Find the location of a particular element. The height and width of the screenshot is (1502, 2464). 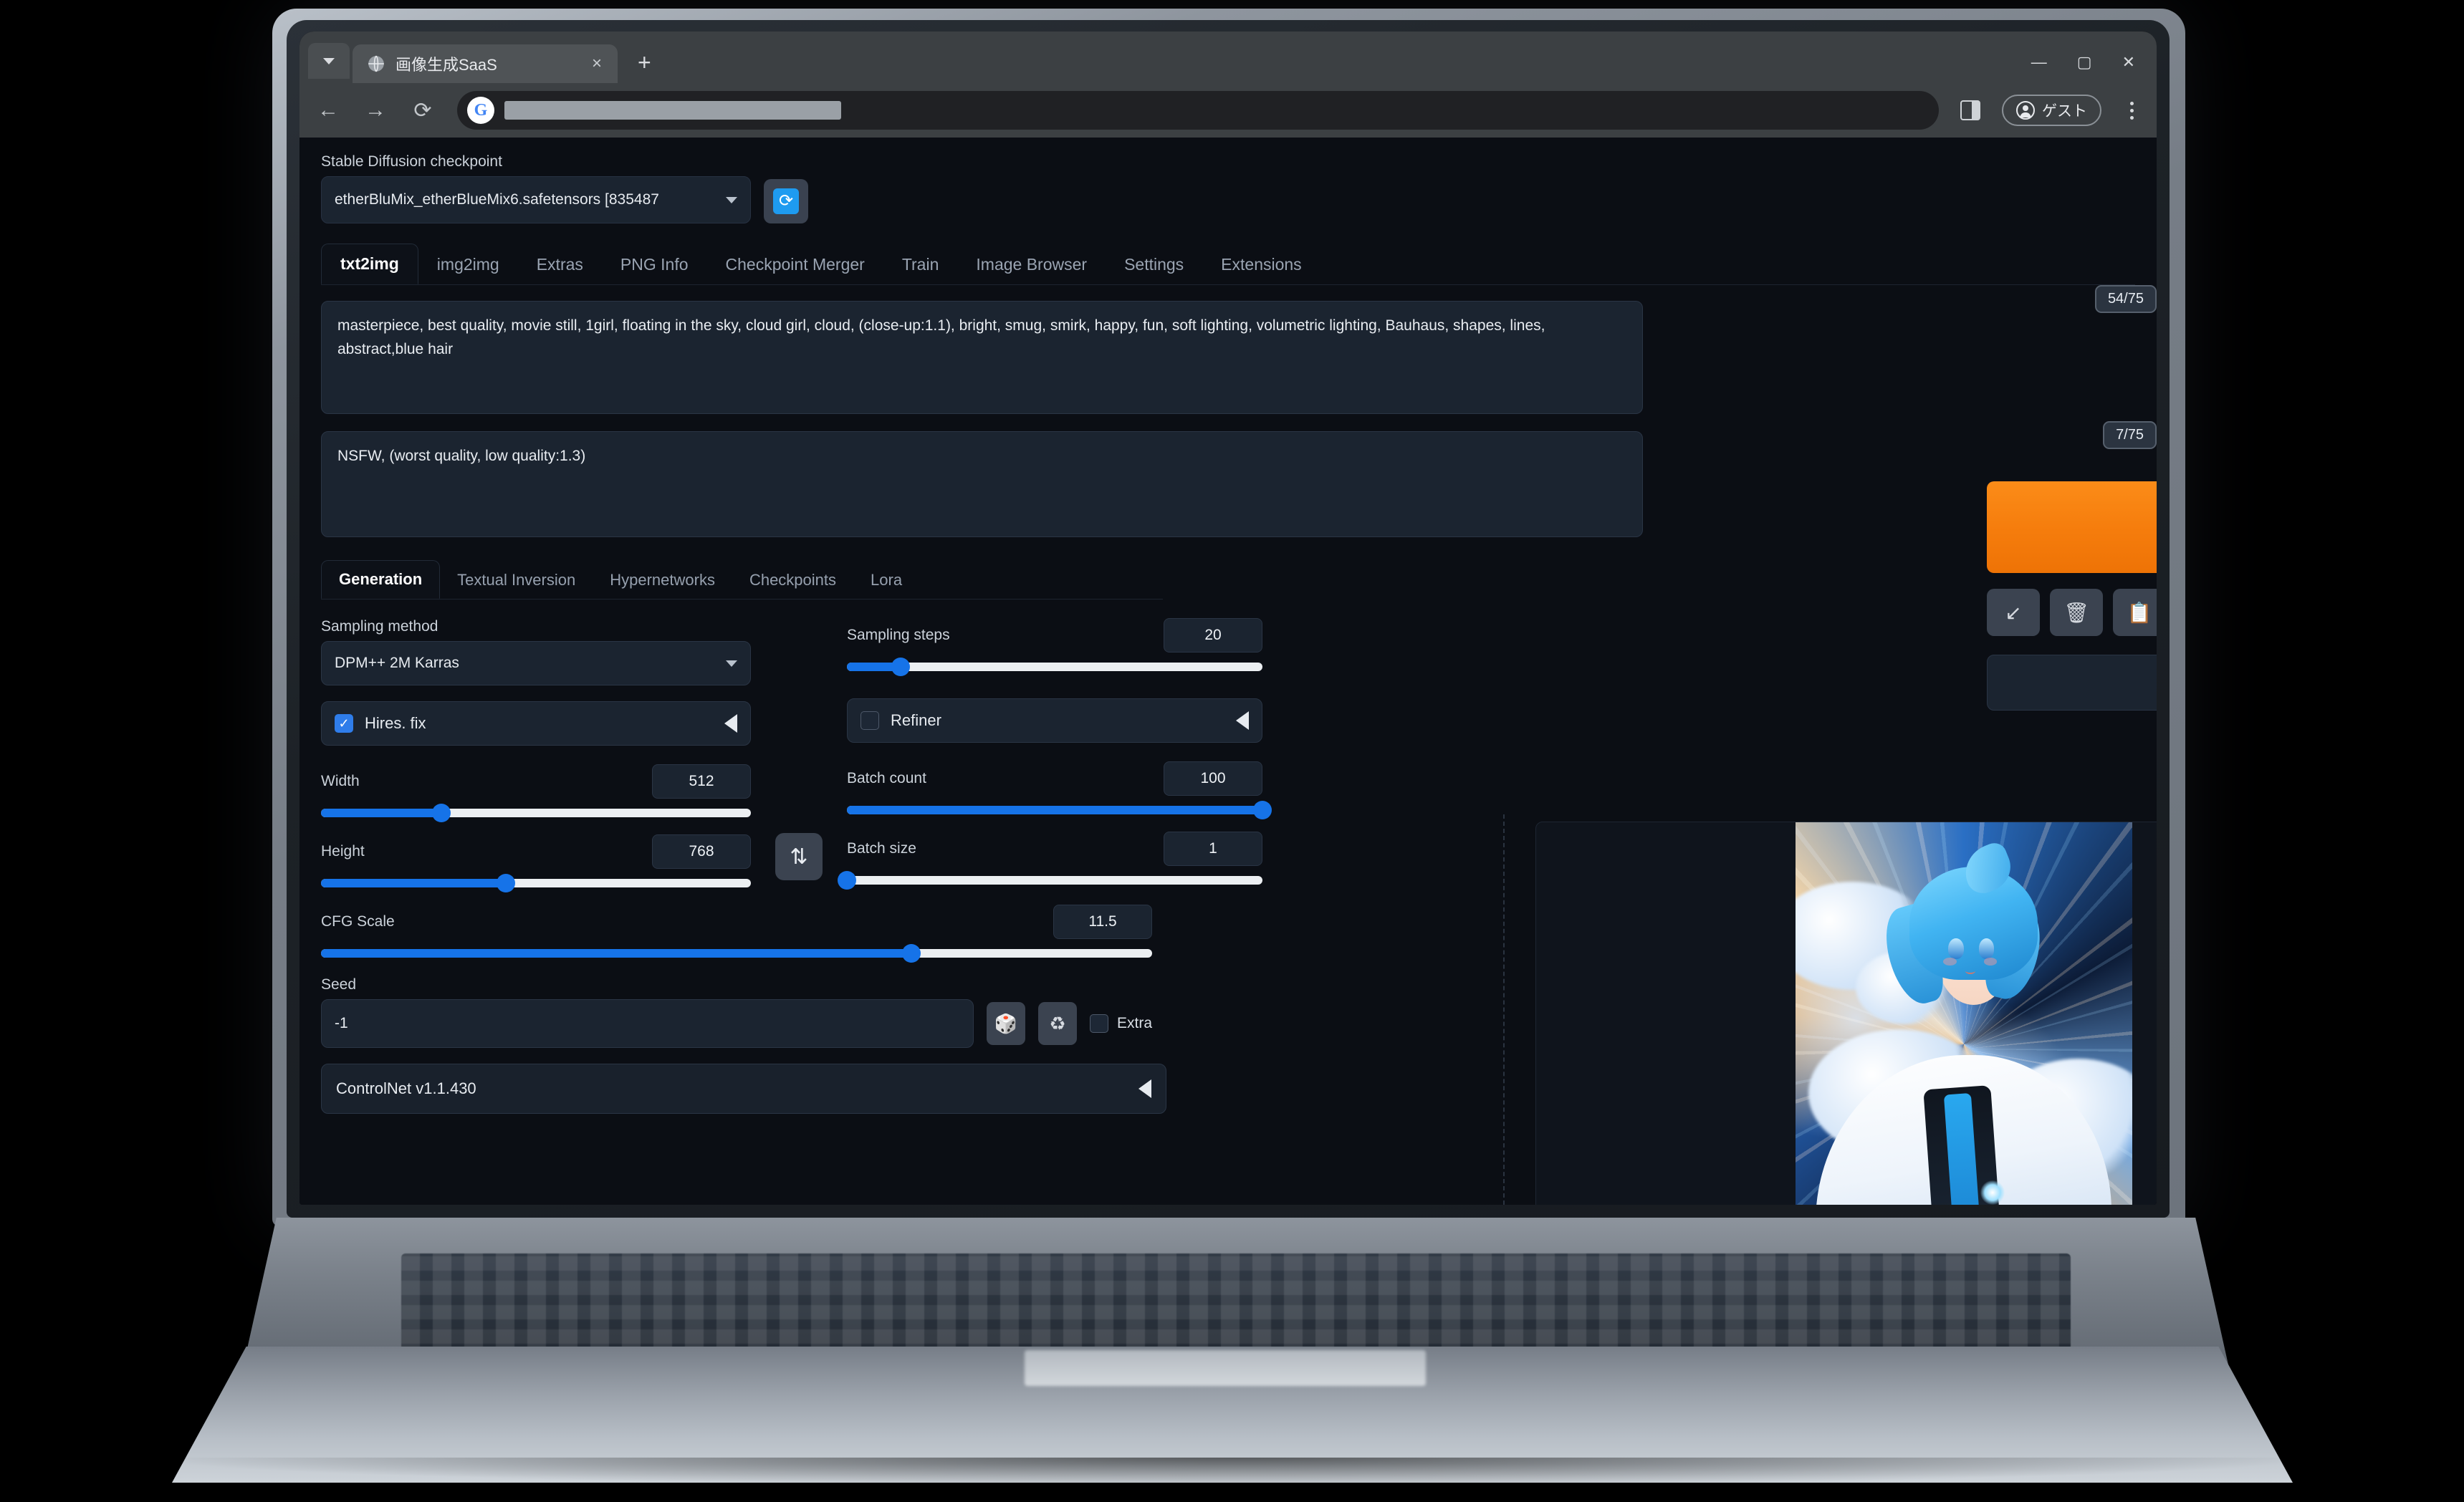

styles-select: ✕ is located at coordinates (2072, 683).